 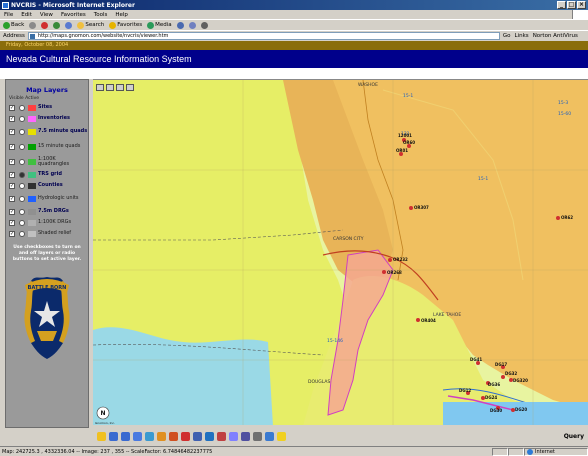 I want to click on home-button, so click(x=69, y=25).